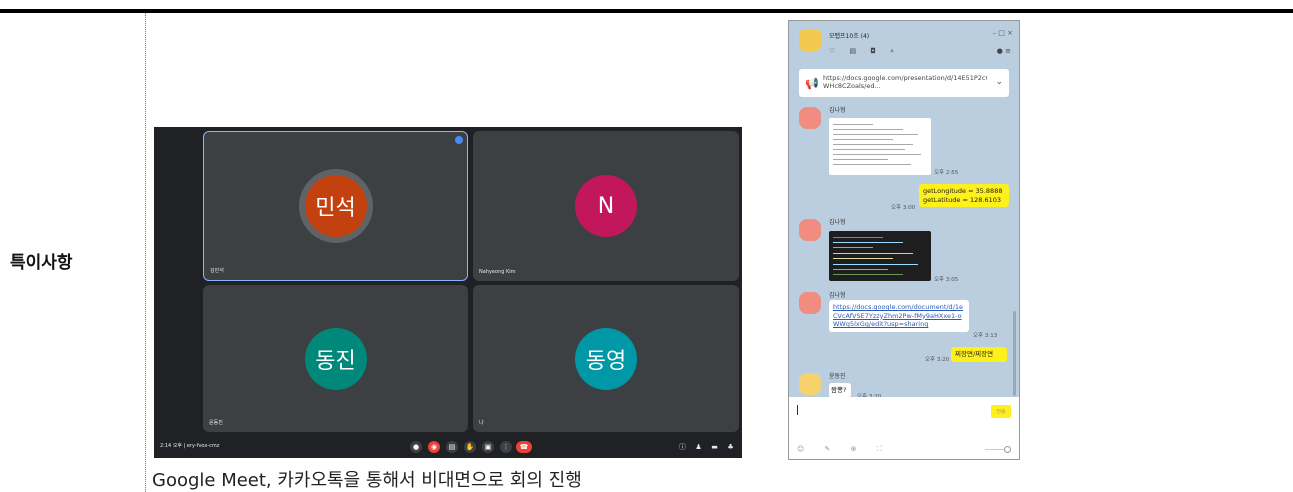 This screenshot has height=492, width=1293. What do you see at coordinates (698, 446) in the screenshot?
I see `people-icon: ♟` at bounding box center [698, 446].